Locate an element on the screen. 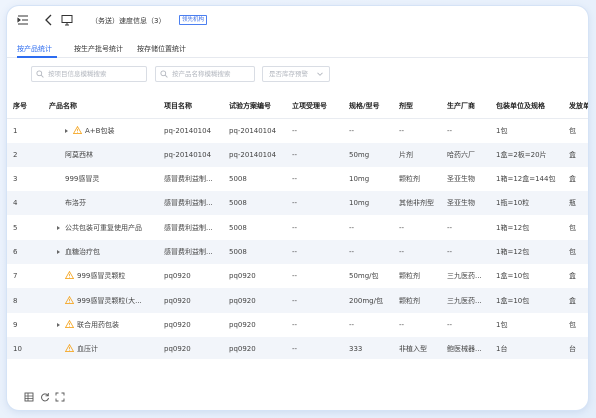 The height and width of the screenshot is (418, 596). product-name-cell: 血糖治疗包 is located at coordinates (100, 252).